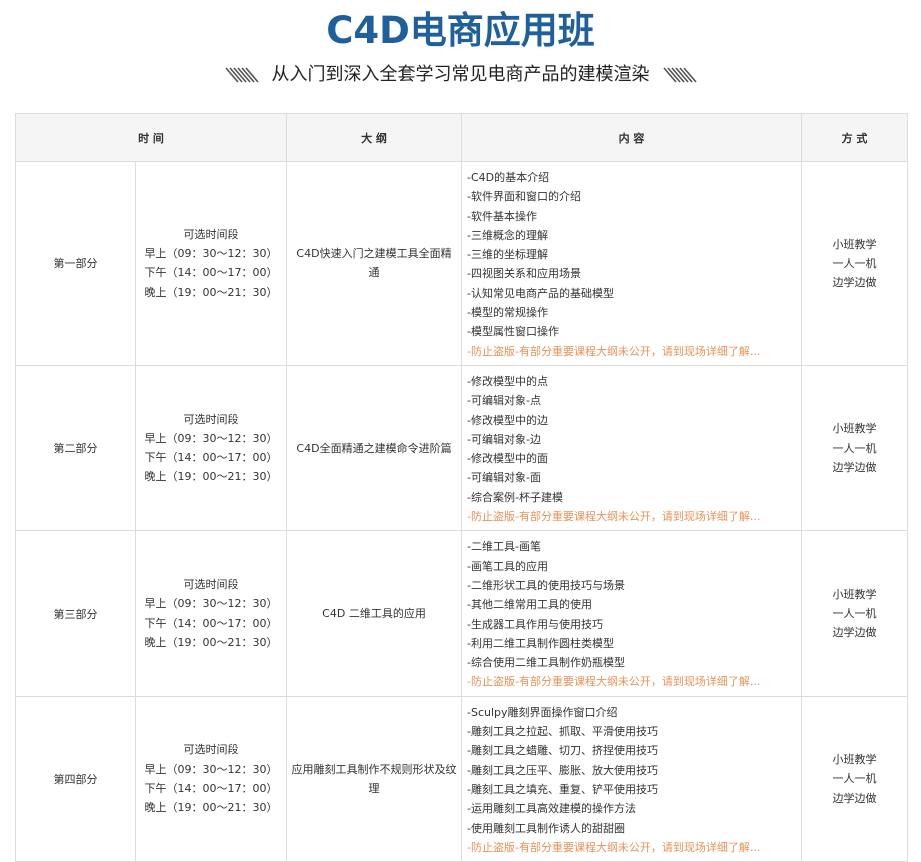 The width and height of the screenshot is (921, 862). Describe the element at coordinates (515, 497) in the screenshot. I see `list-item: -综合案例-杯子建模` at that location.